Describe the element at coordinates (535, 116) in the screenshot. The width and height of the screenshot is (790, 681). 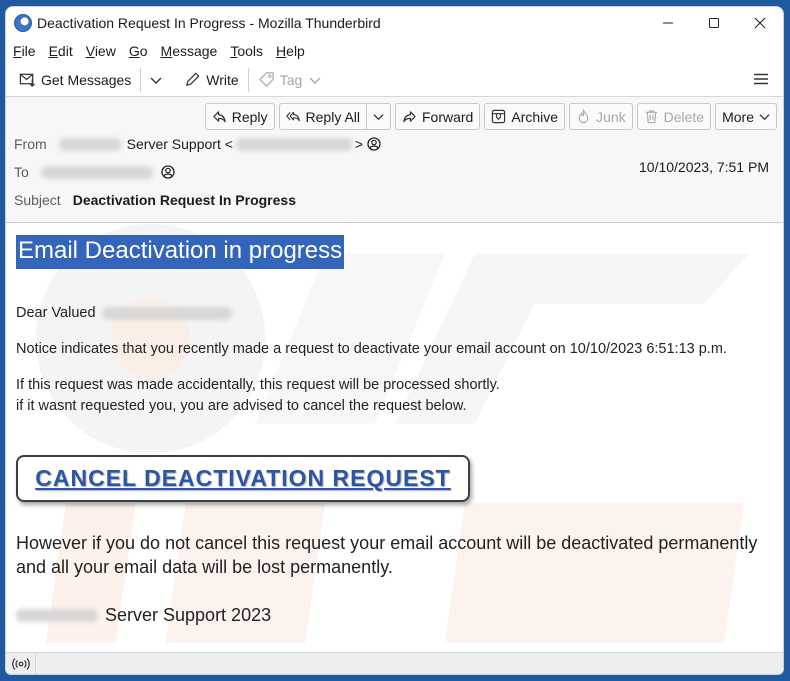
I see `archive-label: Archive` at that location.